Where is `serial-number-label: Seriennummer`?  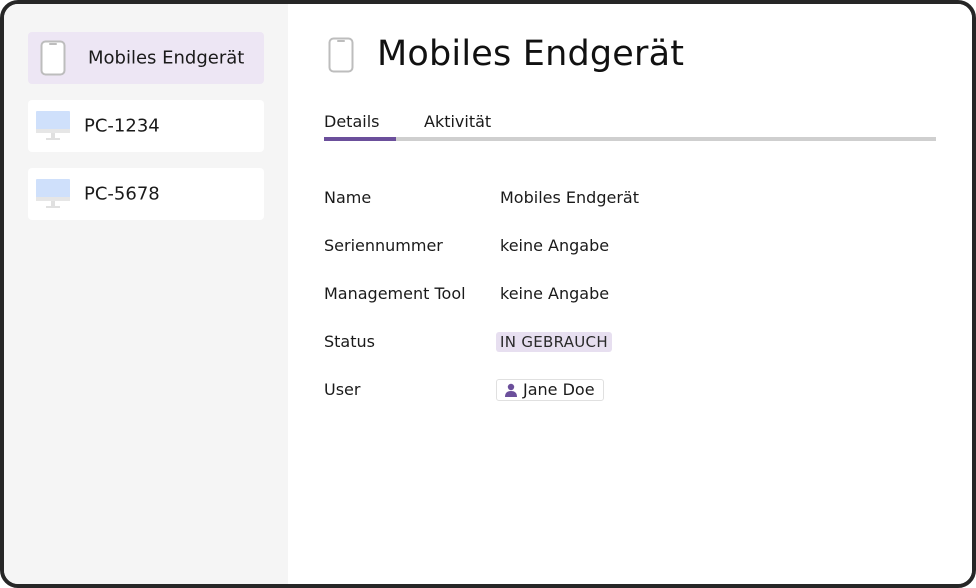 serial-number-label: Seriennummer is located at coordinates (383, 245).